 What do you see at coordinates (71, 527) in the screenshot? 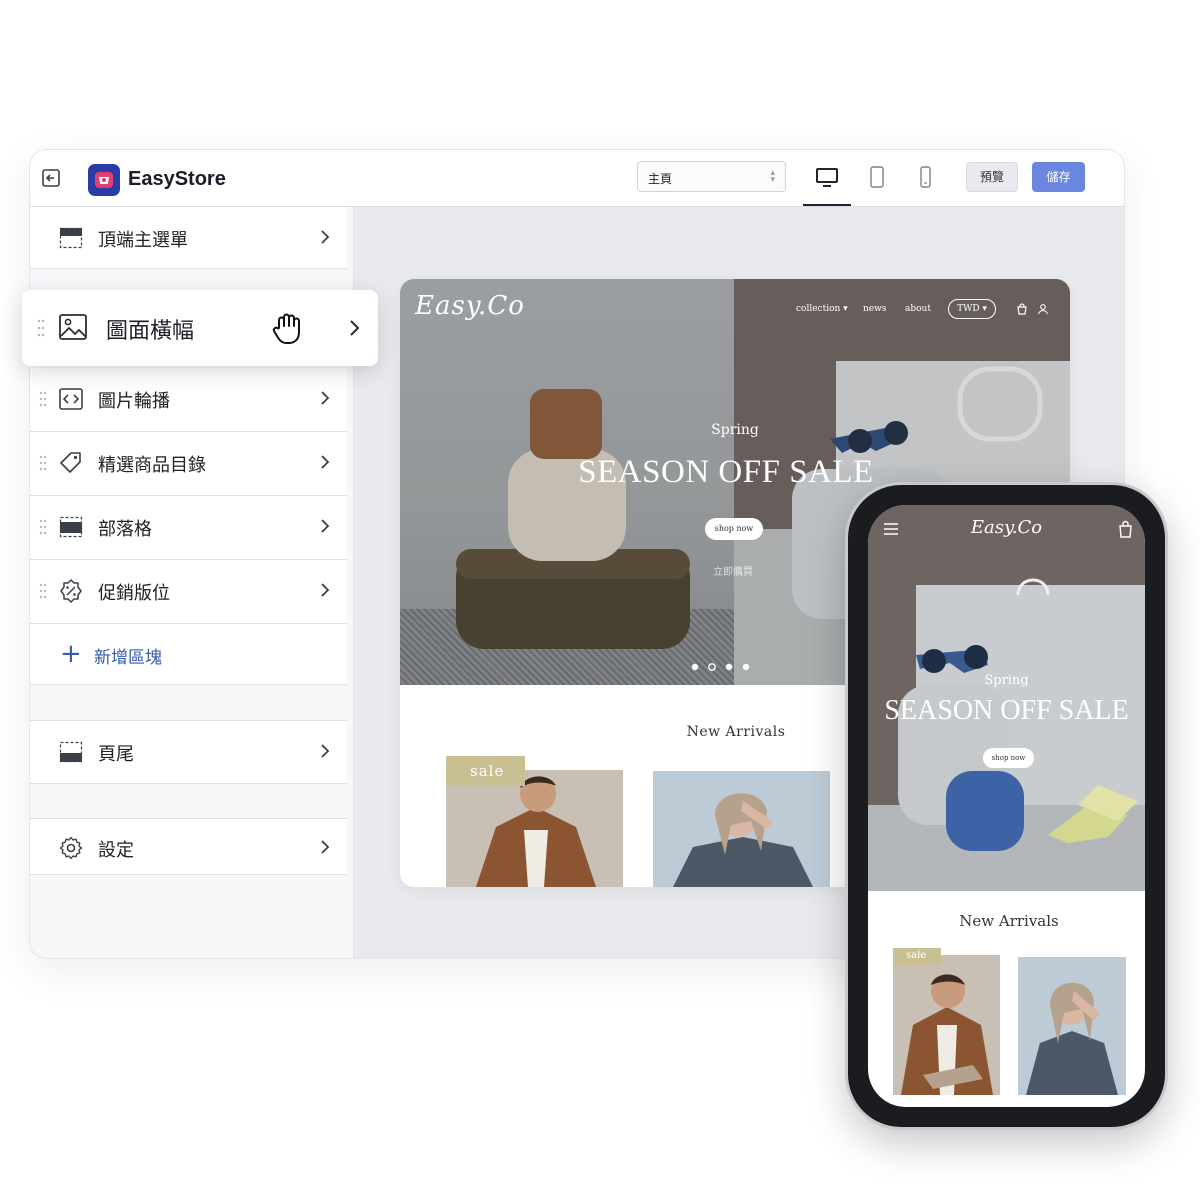
I see `blog-layout-icon` at bounding box center [71, 527].